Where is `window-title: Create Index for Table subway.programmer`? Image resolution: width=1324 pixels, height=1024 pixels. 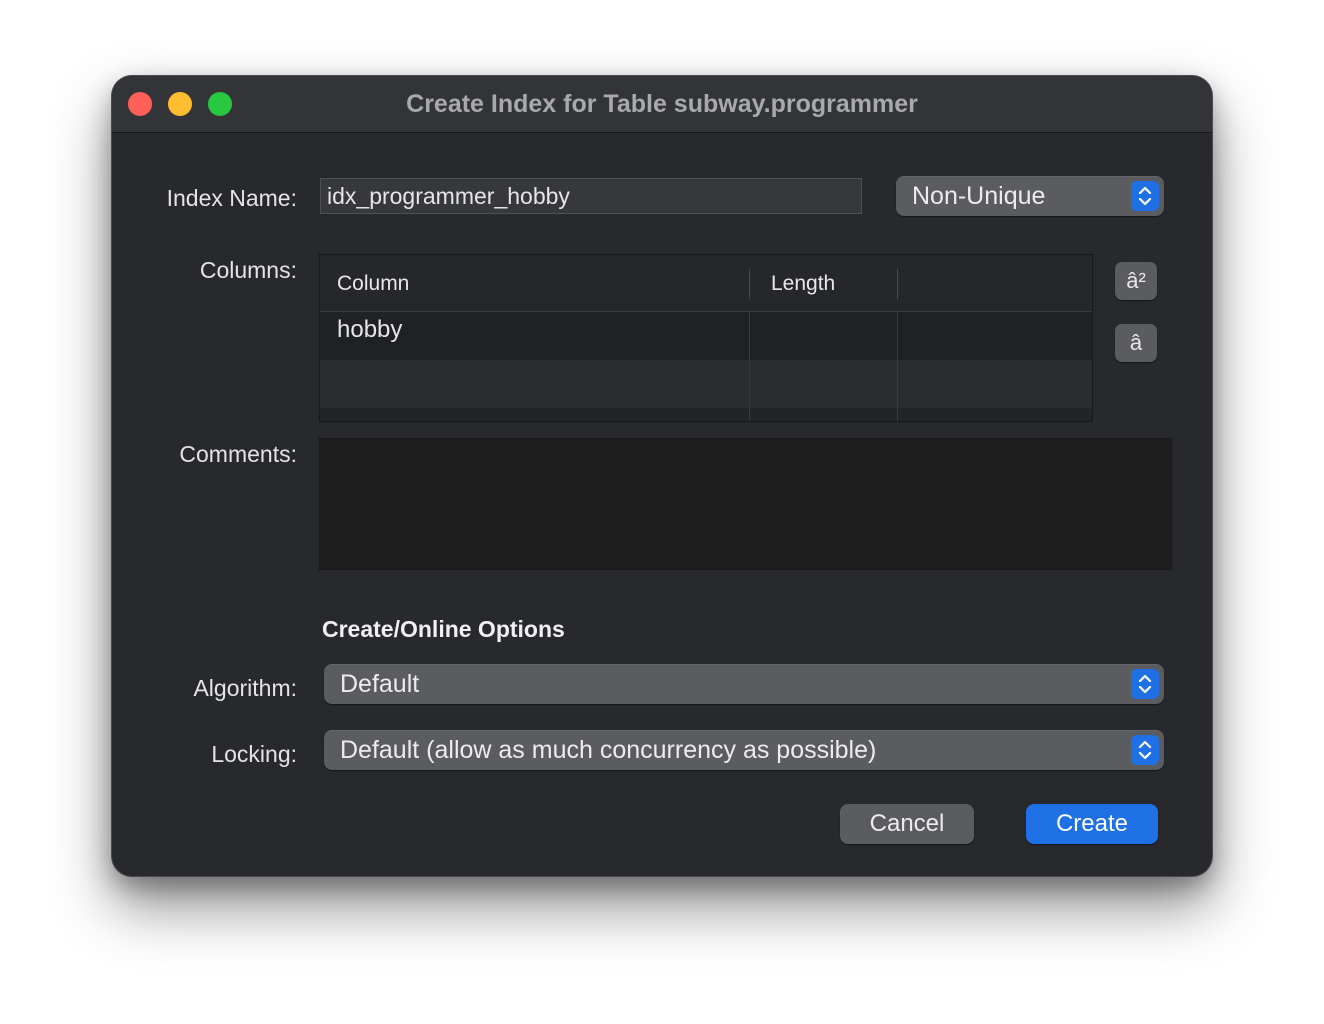 window-title: Create Index for Table subway.programmer is located at coordinates (662, 104).